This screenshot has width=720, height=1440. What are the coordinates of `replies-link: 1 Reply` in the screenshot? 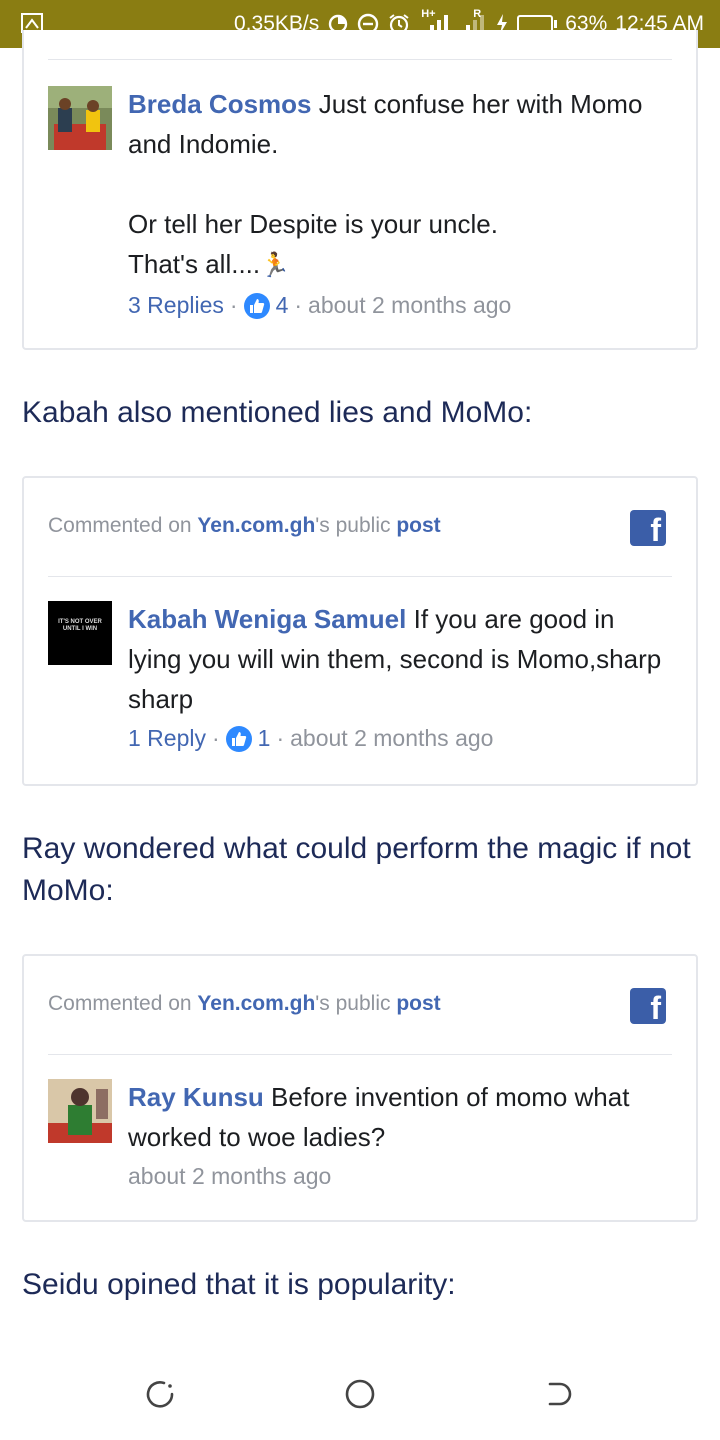 It's located at (167, 738).